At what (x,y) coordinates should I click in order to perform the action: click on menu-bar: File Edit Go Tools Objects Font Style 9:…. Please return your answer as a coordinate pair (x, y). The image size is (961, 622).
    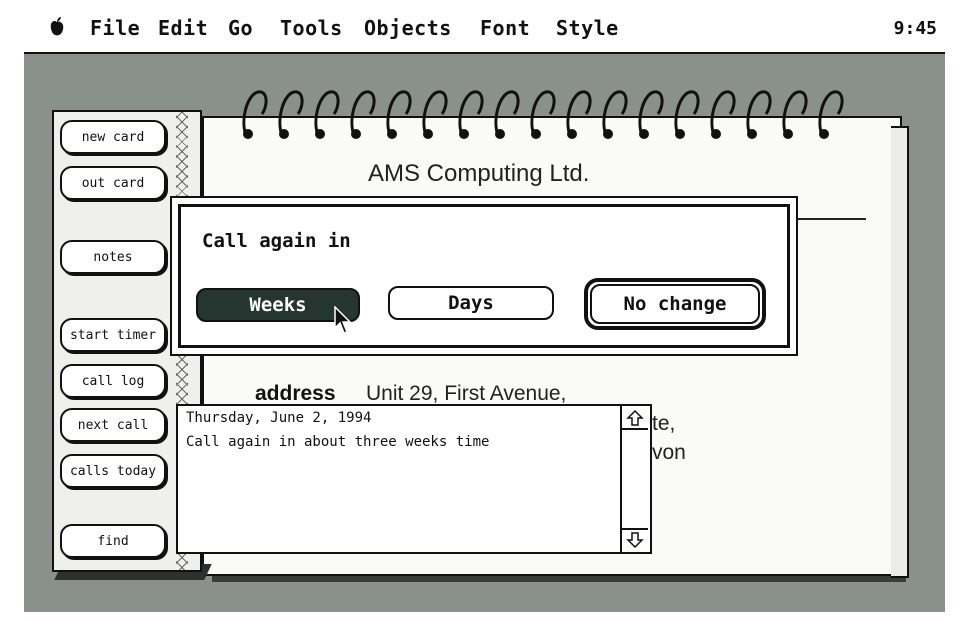
    Looking at the image, I should click on (484, 30).